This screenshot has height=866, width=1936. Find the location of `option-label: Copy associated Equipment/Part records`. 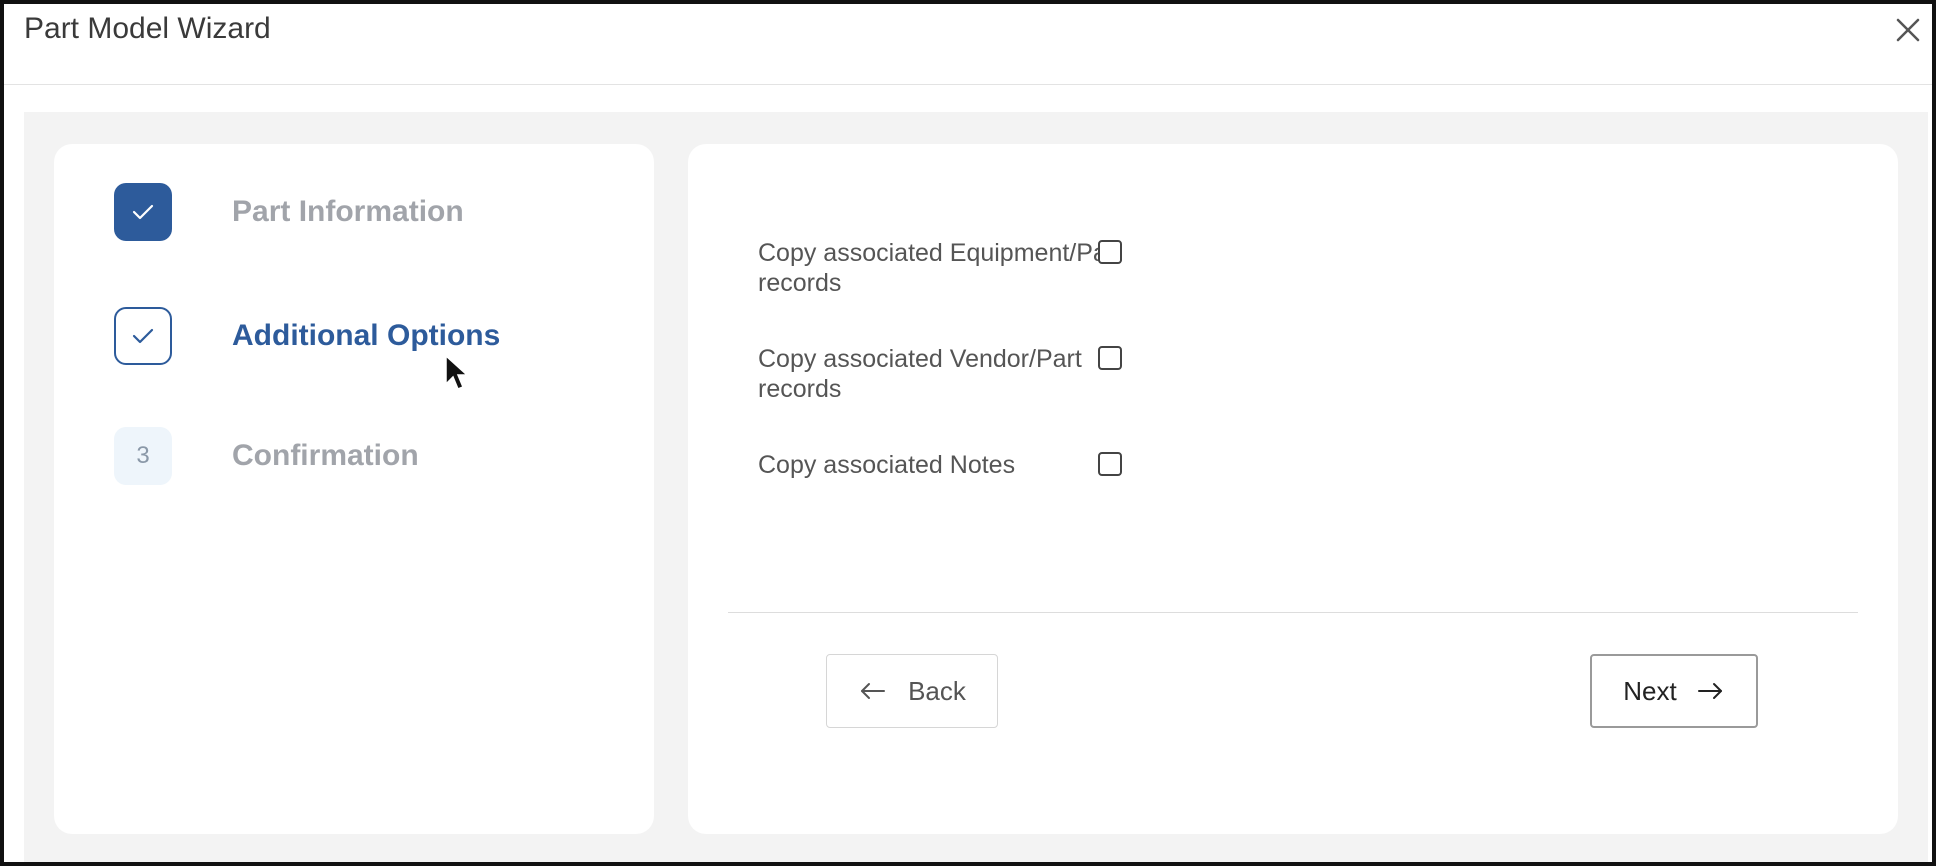

option-label: Copy associated Equipment/Part records is located at coordinates (940, 268).